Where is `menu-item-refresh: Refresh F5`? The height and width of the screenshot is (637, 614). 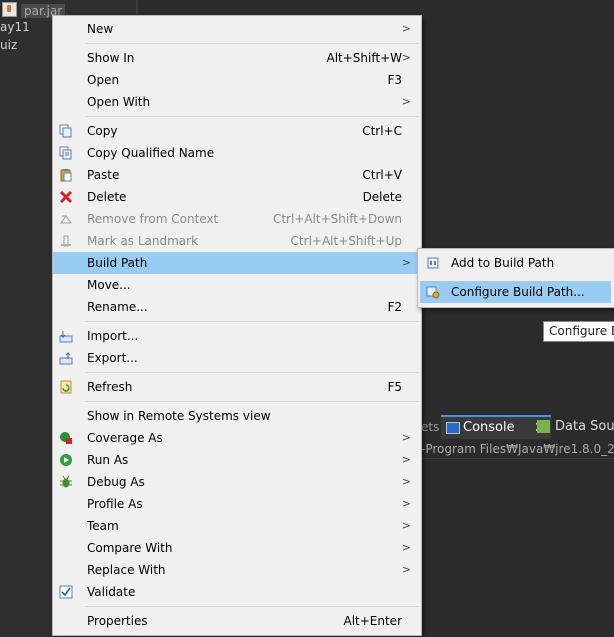
menu-item-refresh: Refresh F5 is located at coordinates (237, 387).